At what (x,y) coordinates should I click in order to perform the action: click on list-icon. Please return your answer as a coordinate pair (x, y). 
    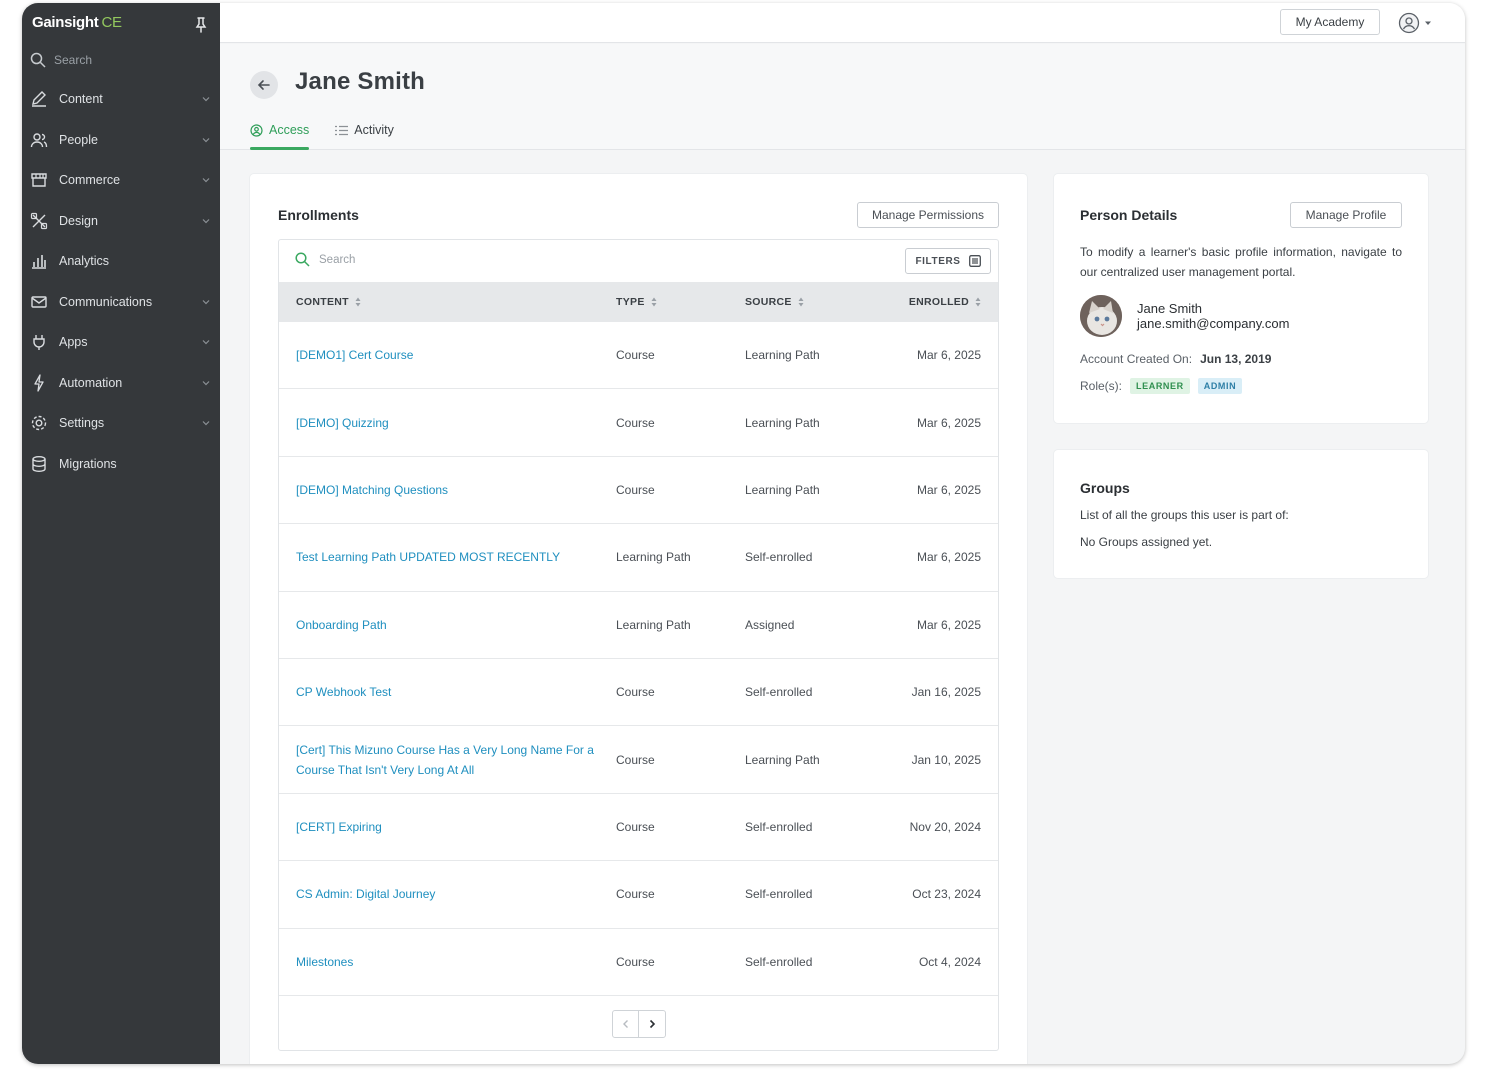
    Looking at the image, I should click on (342, 130).